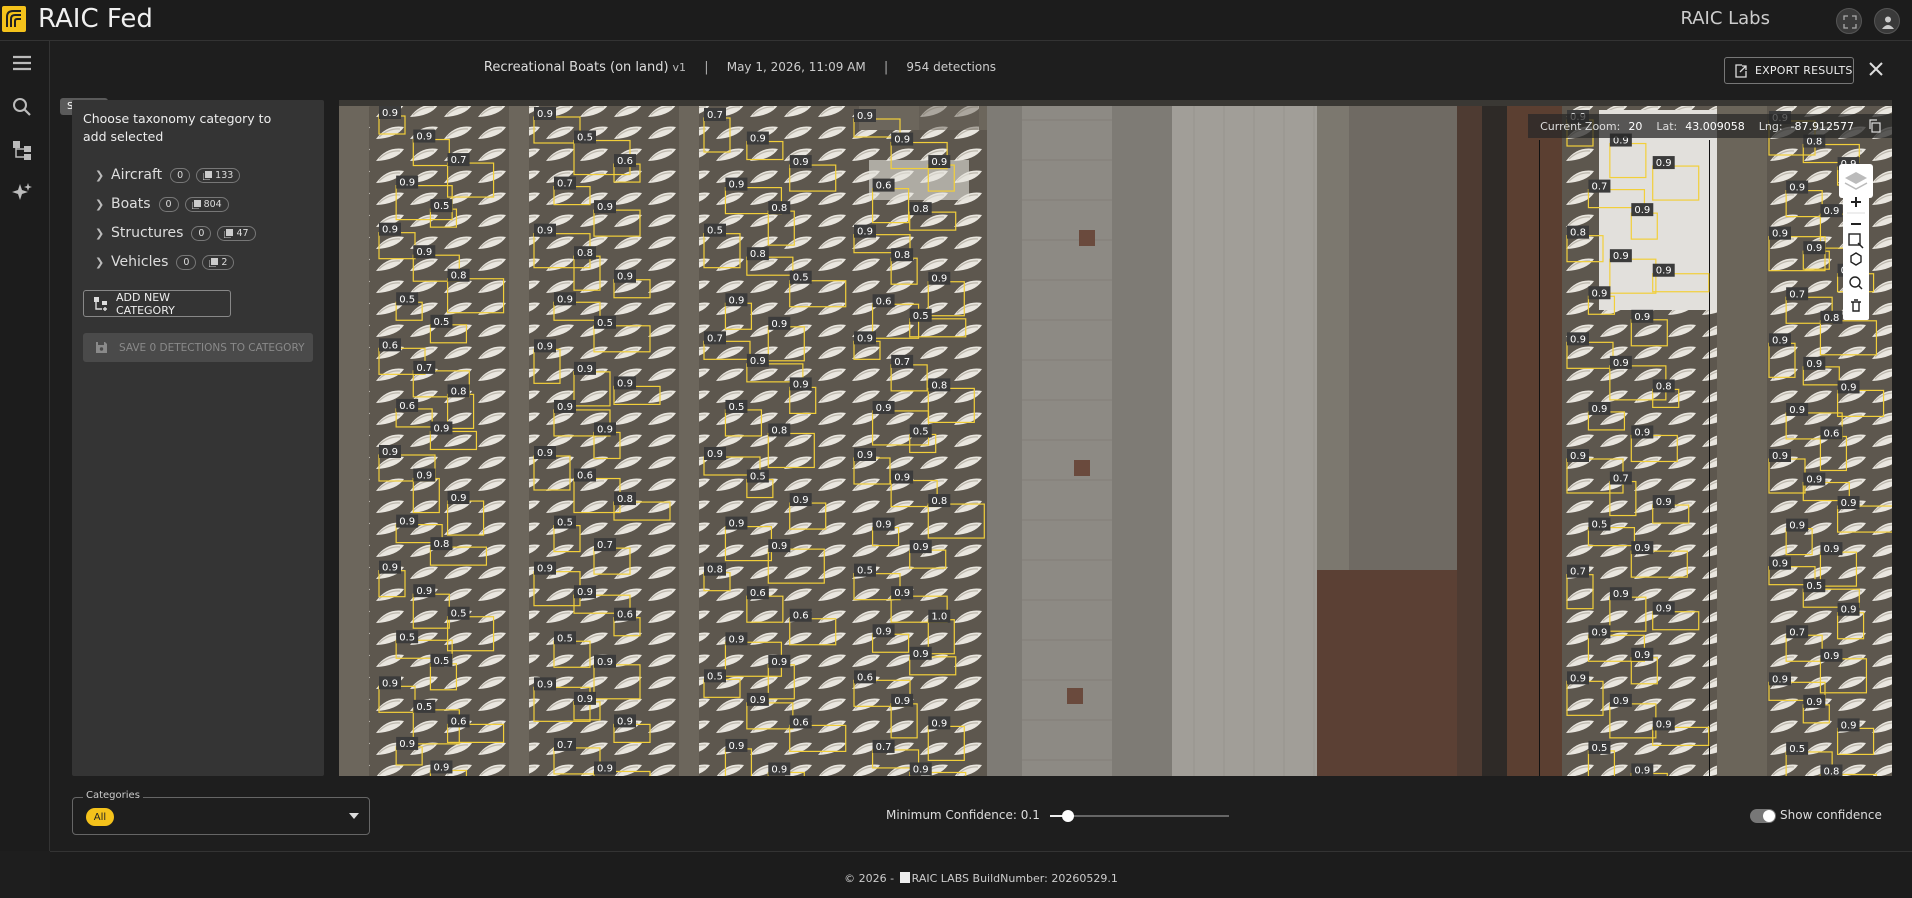 This screenshot has width=1912, height=898. Describe the element at coordinates (1876, 69) in the screenshot. I see `close-icon` at that location.